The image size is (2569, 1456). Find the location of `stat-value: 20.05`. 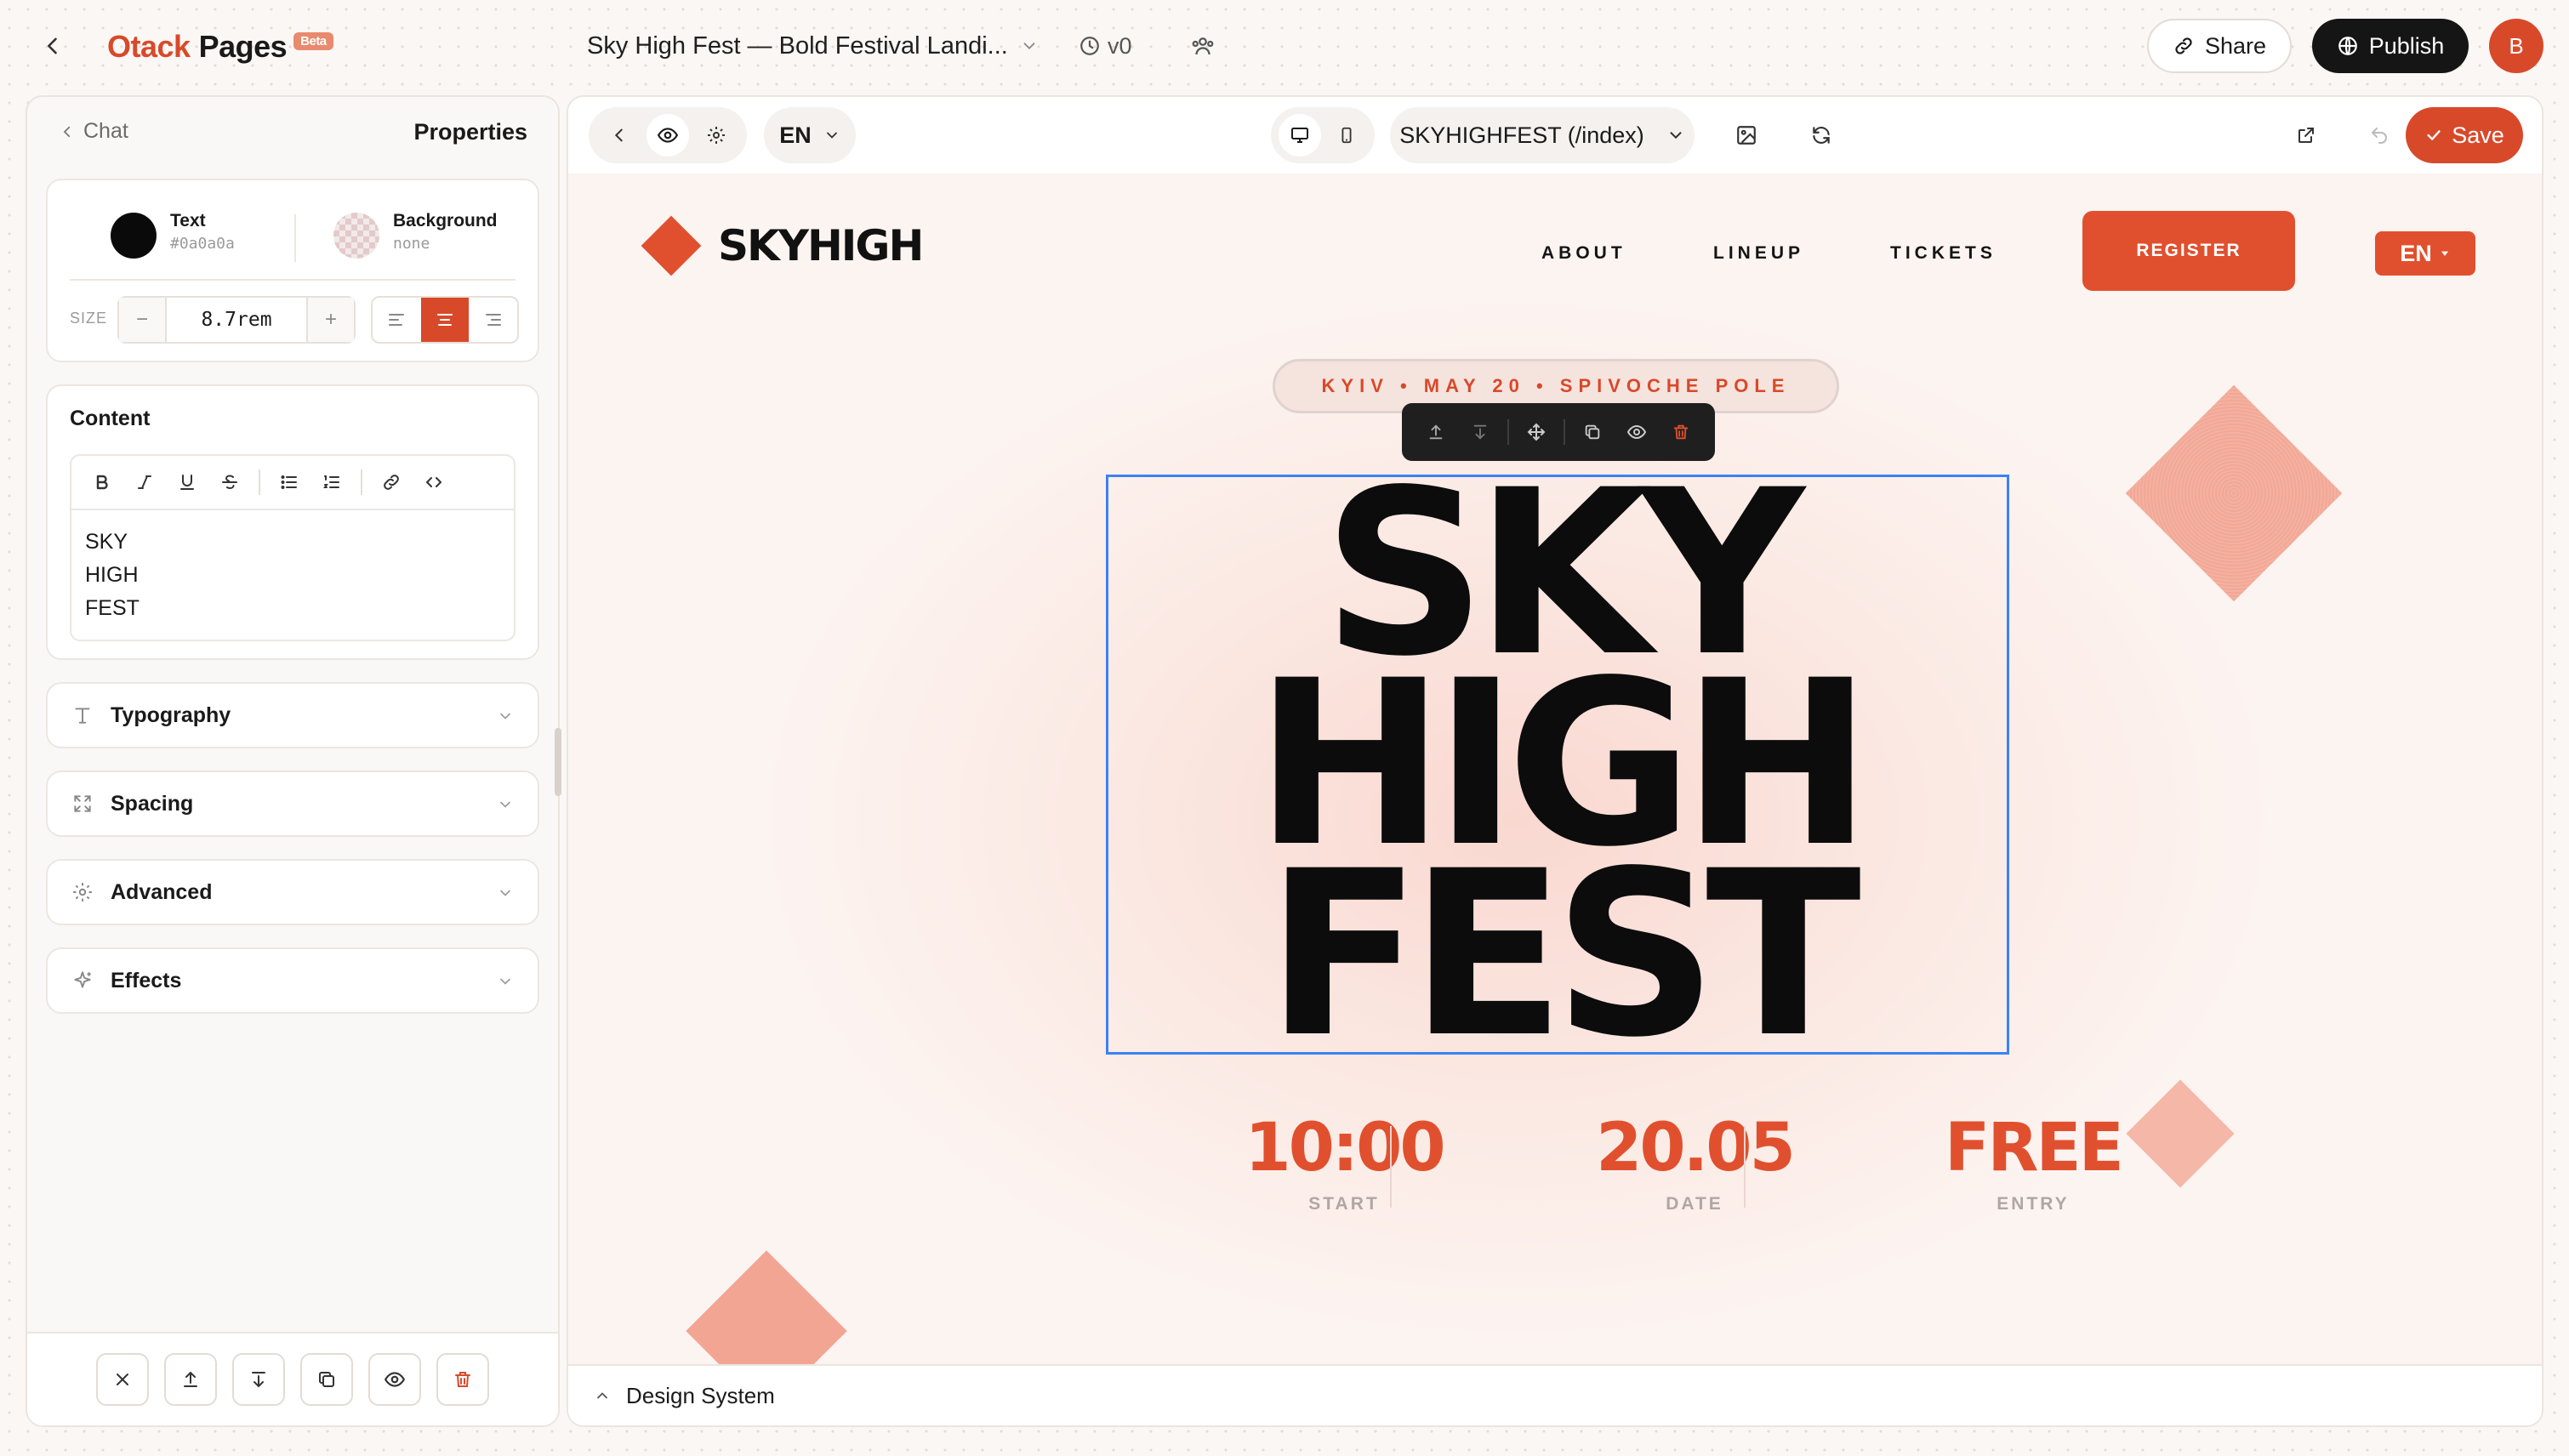

stat-value: 20.05 is located at coordinates (1696, 1148).